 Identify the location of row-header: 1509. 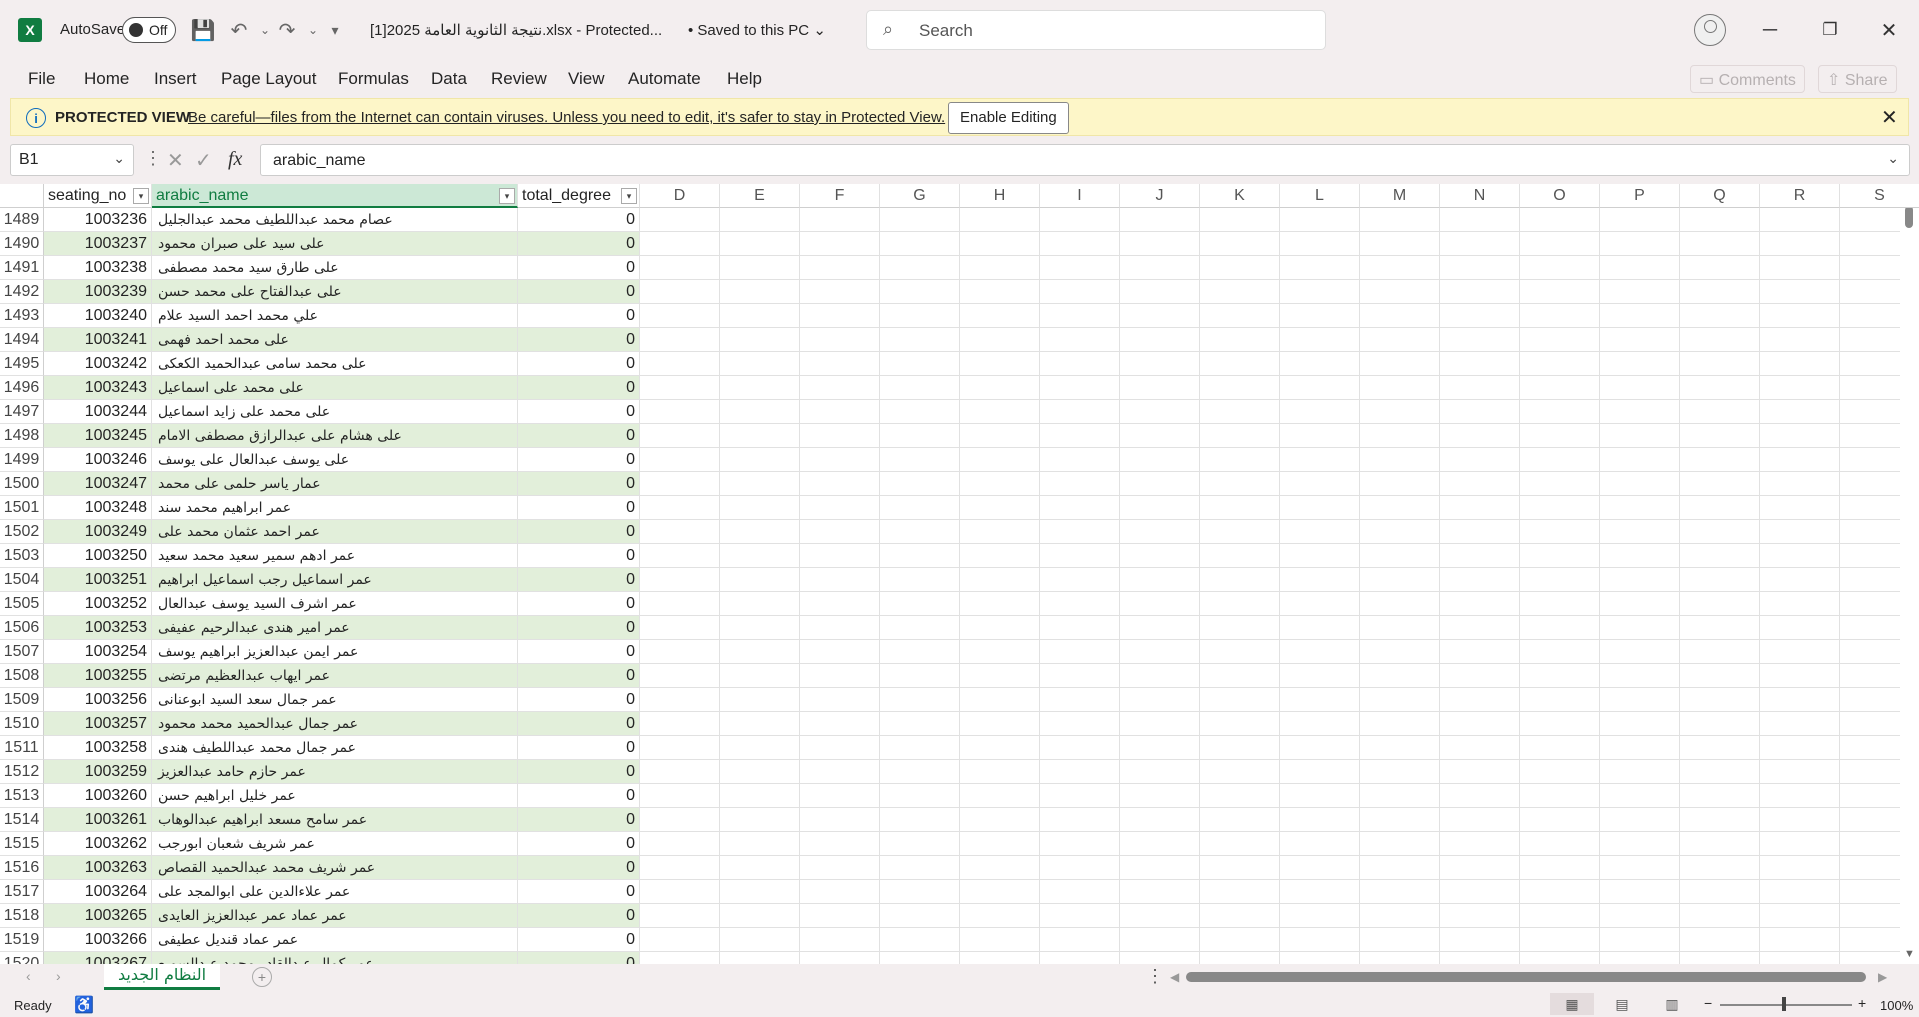
(22, 700).